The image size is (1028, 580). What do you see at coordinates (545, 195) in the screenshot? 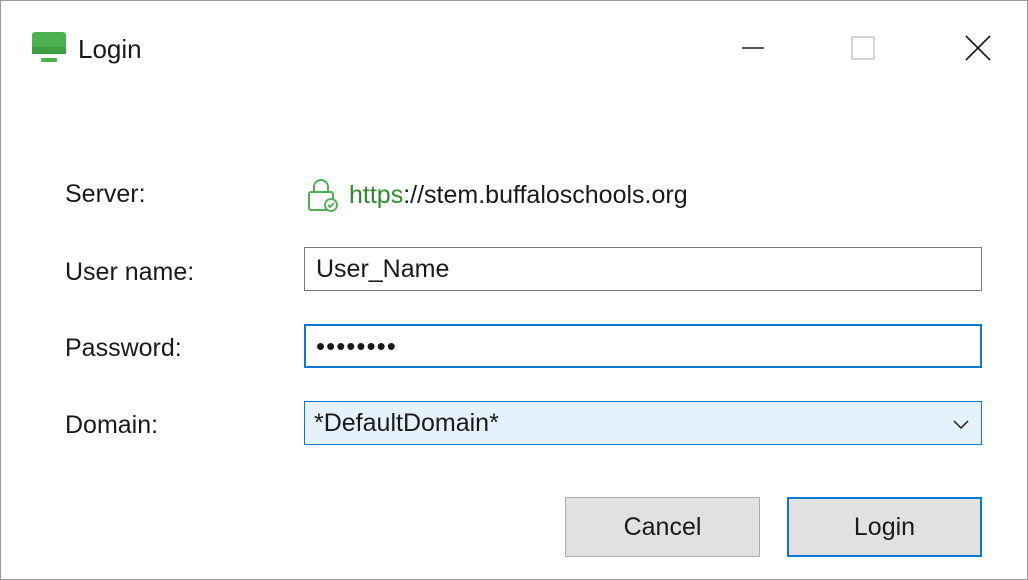
I see `server-url-host: ://stem.buffaloschools.org` at bounding box center [545, 195].